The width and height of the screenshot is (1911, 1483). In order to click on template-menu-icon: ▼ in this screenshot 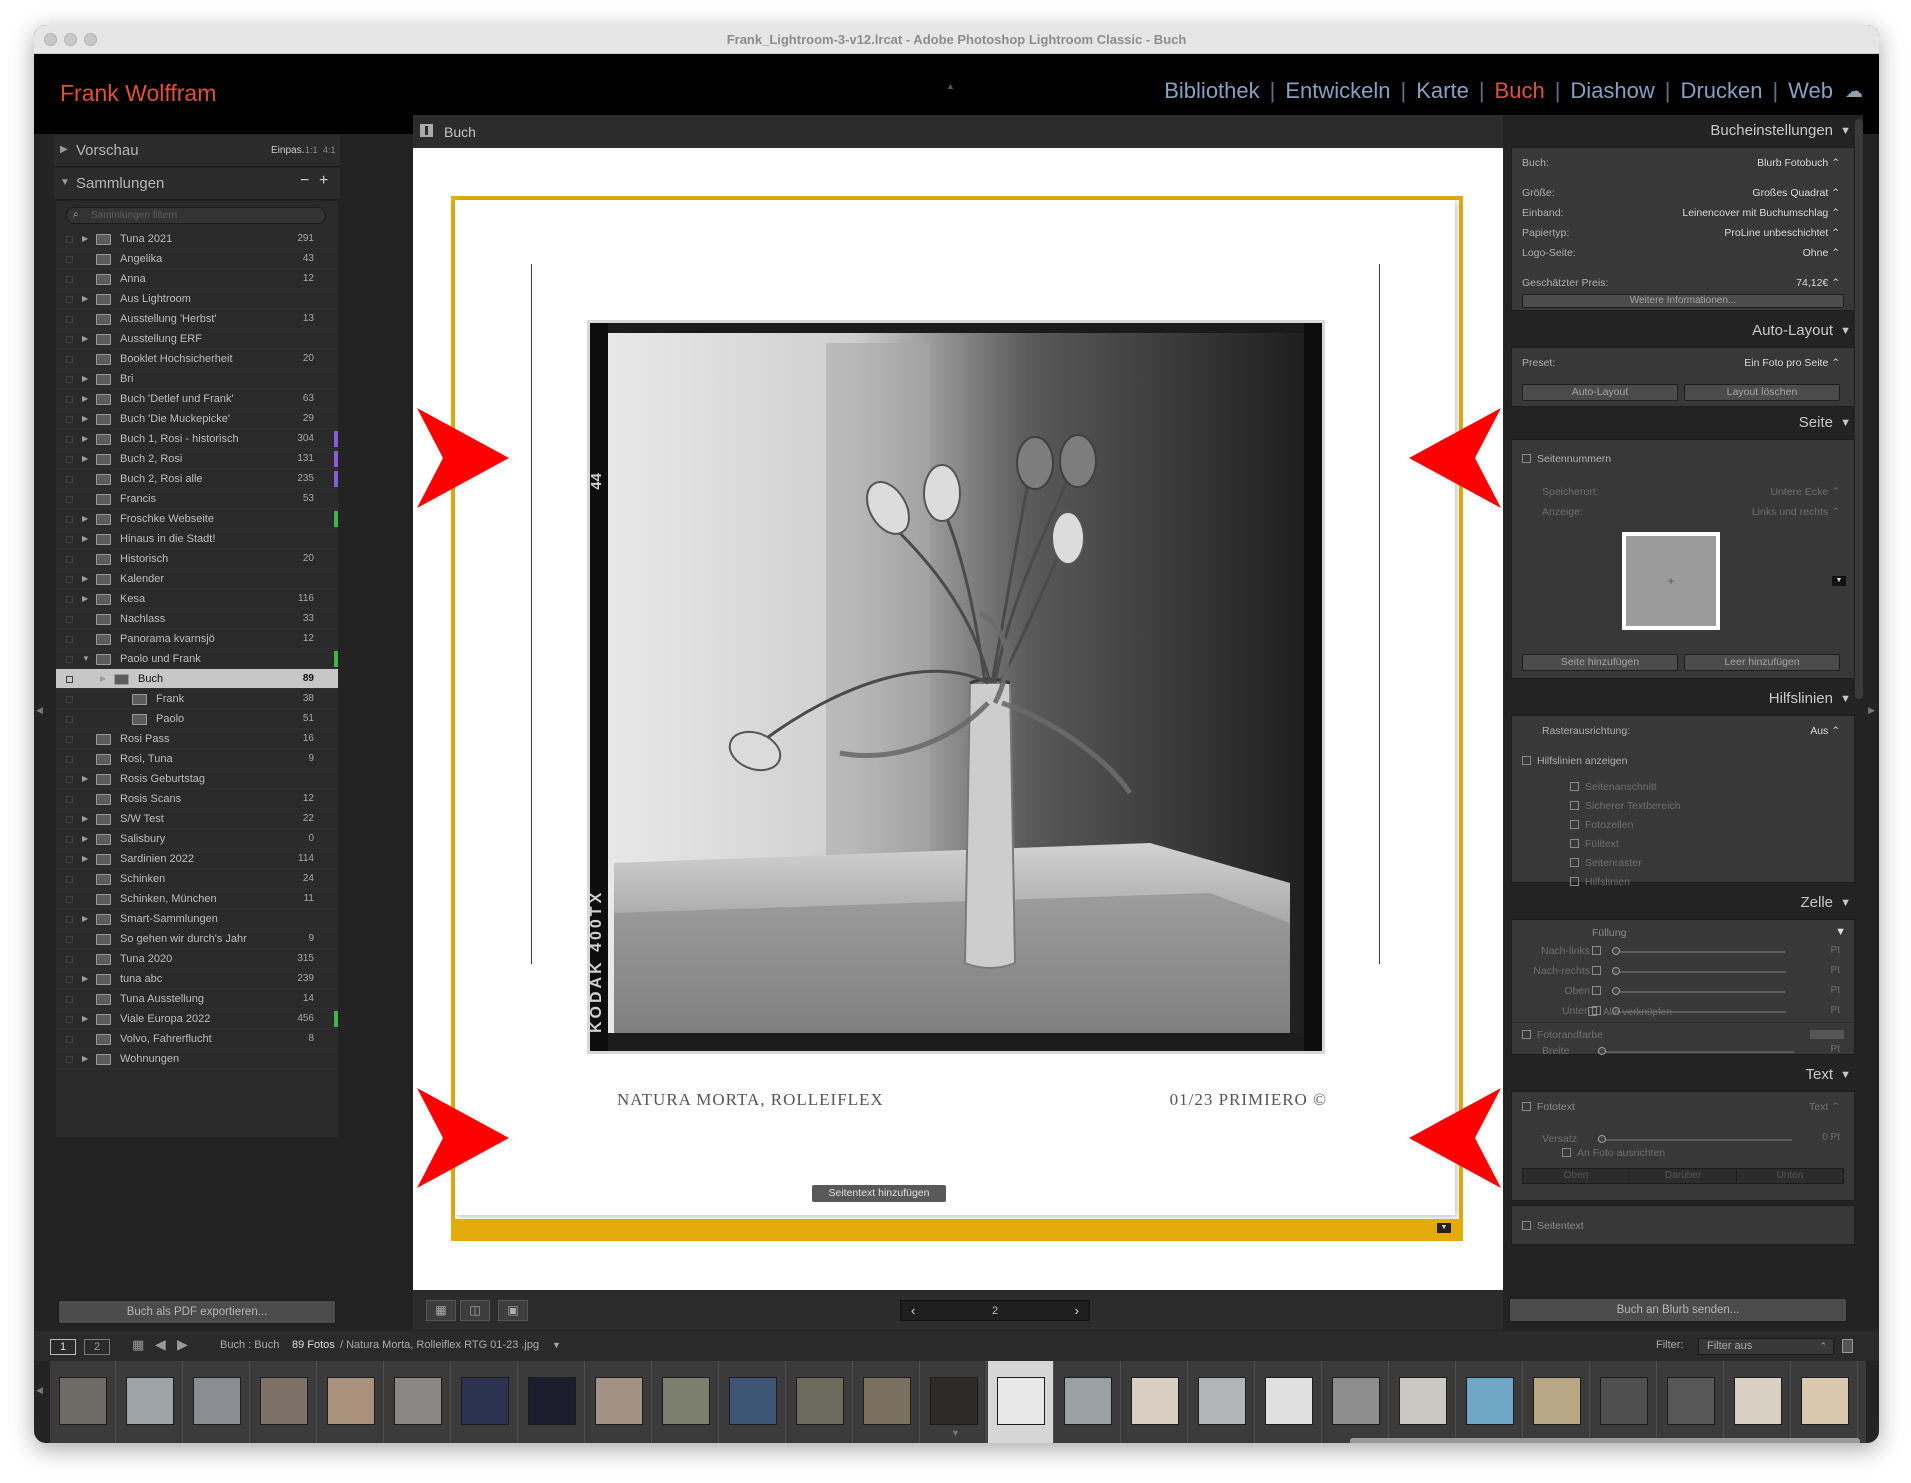, I will do `click(1839, 581)`.